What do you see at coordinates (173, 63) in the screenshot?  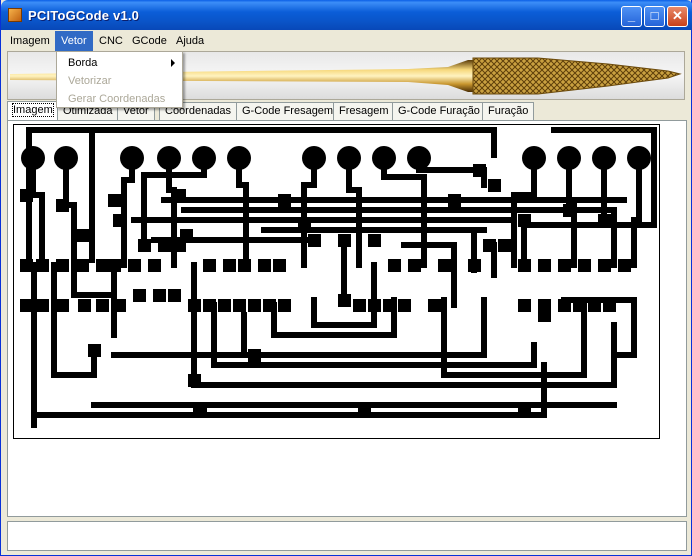 I see `submenu-arrow-icon` at bounding box center [173, 63].